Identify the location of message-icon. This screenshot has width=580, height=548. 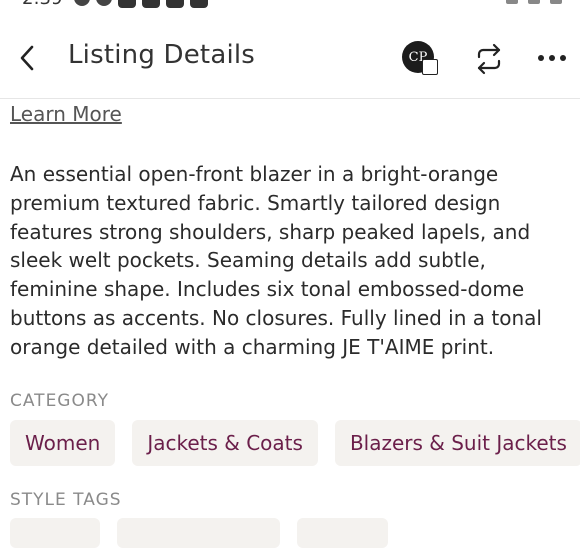
(82, 3).